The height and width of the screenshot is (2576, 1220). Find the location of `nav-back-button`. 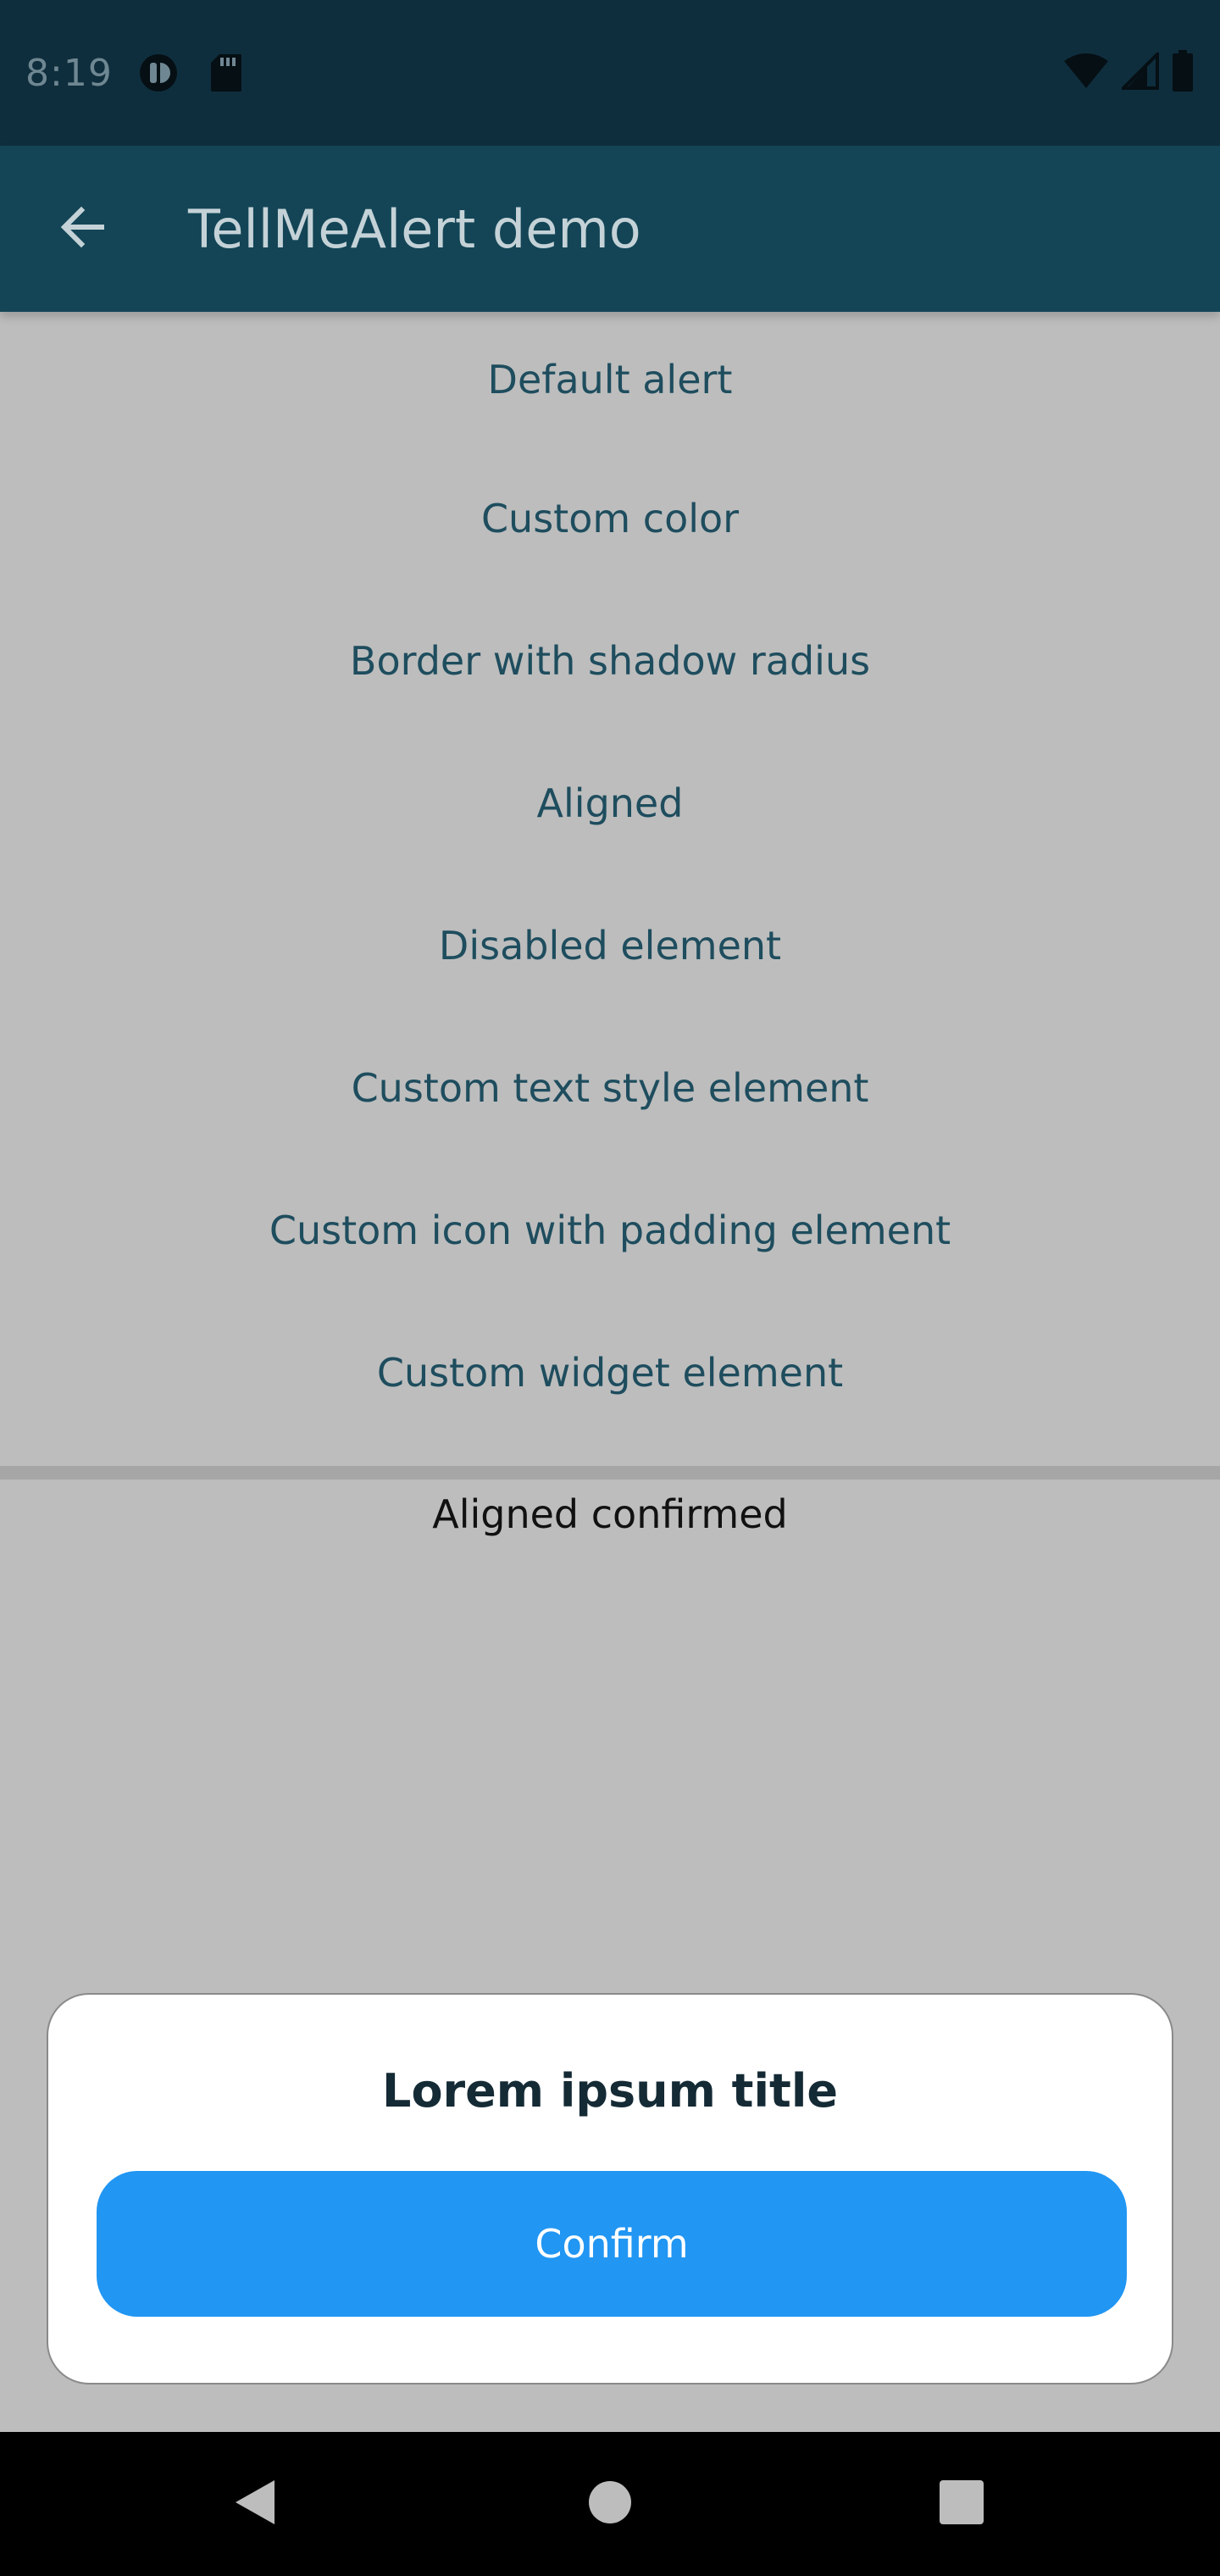

nav-back-button is located at coordinates (254, 2504).